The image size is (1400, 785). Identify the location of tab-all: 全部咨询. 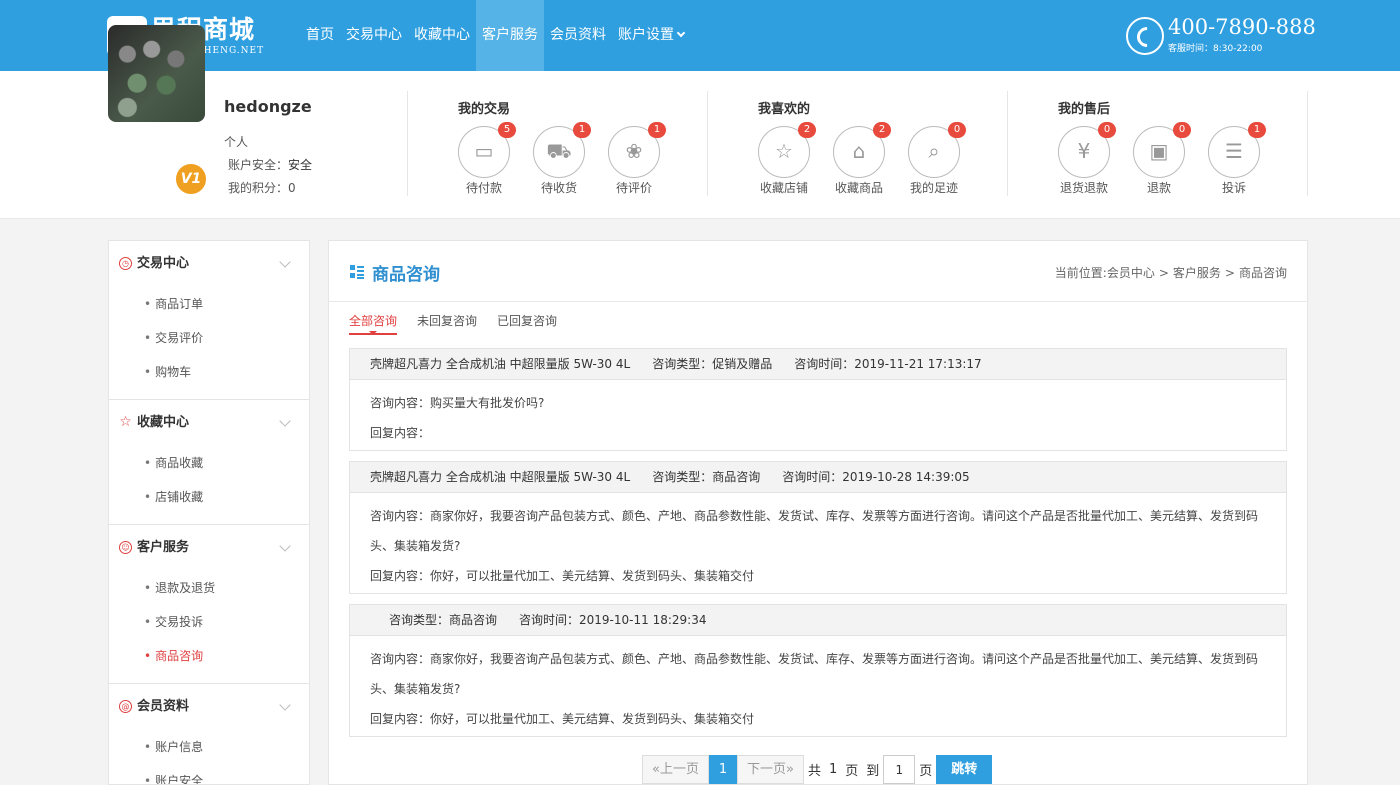
(373, 323).